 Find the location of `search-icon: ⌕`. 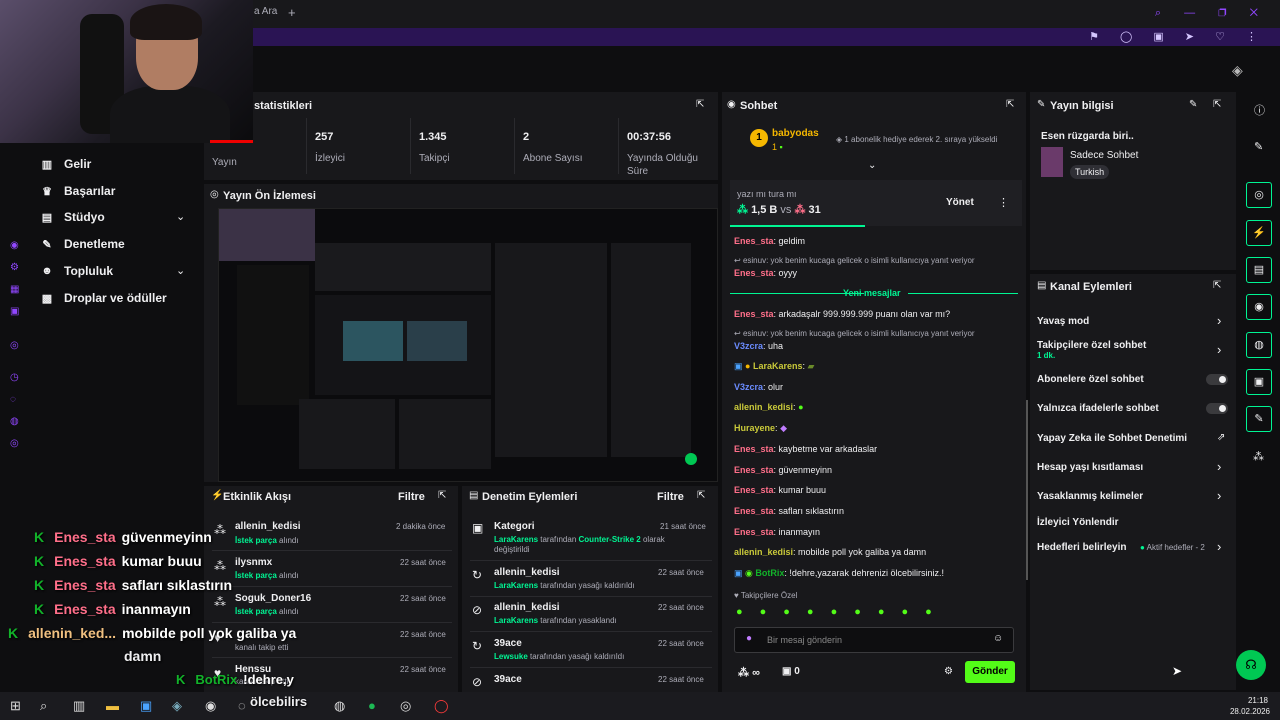

search-icon: ⌕ is located at coordinates (43, 706).